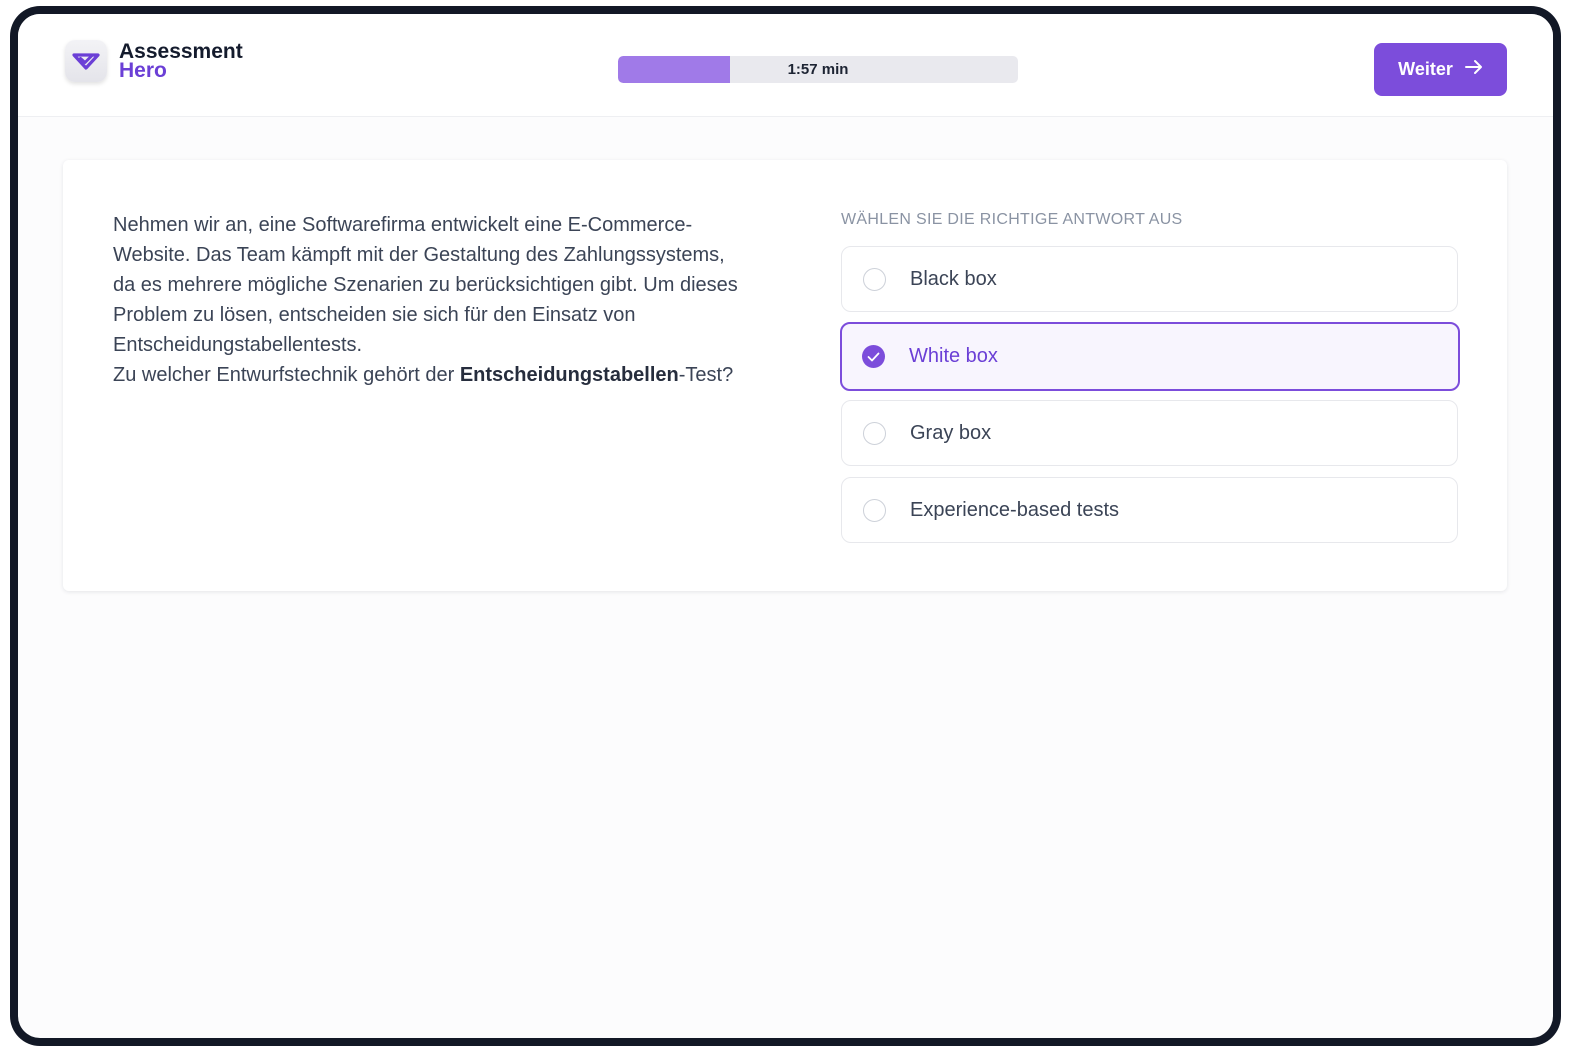 The height and width of the screenshot is (1054, 1569). What do you see at coordinates (569, 375) in the screenshot?
I see `question-keyword: Entscheidungstabellen` at bounding box center [569, 375].